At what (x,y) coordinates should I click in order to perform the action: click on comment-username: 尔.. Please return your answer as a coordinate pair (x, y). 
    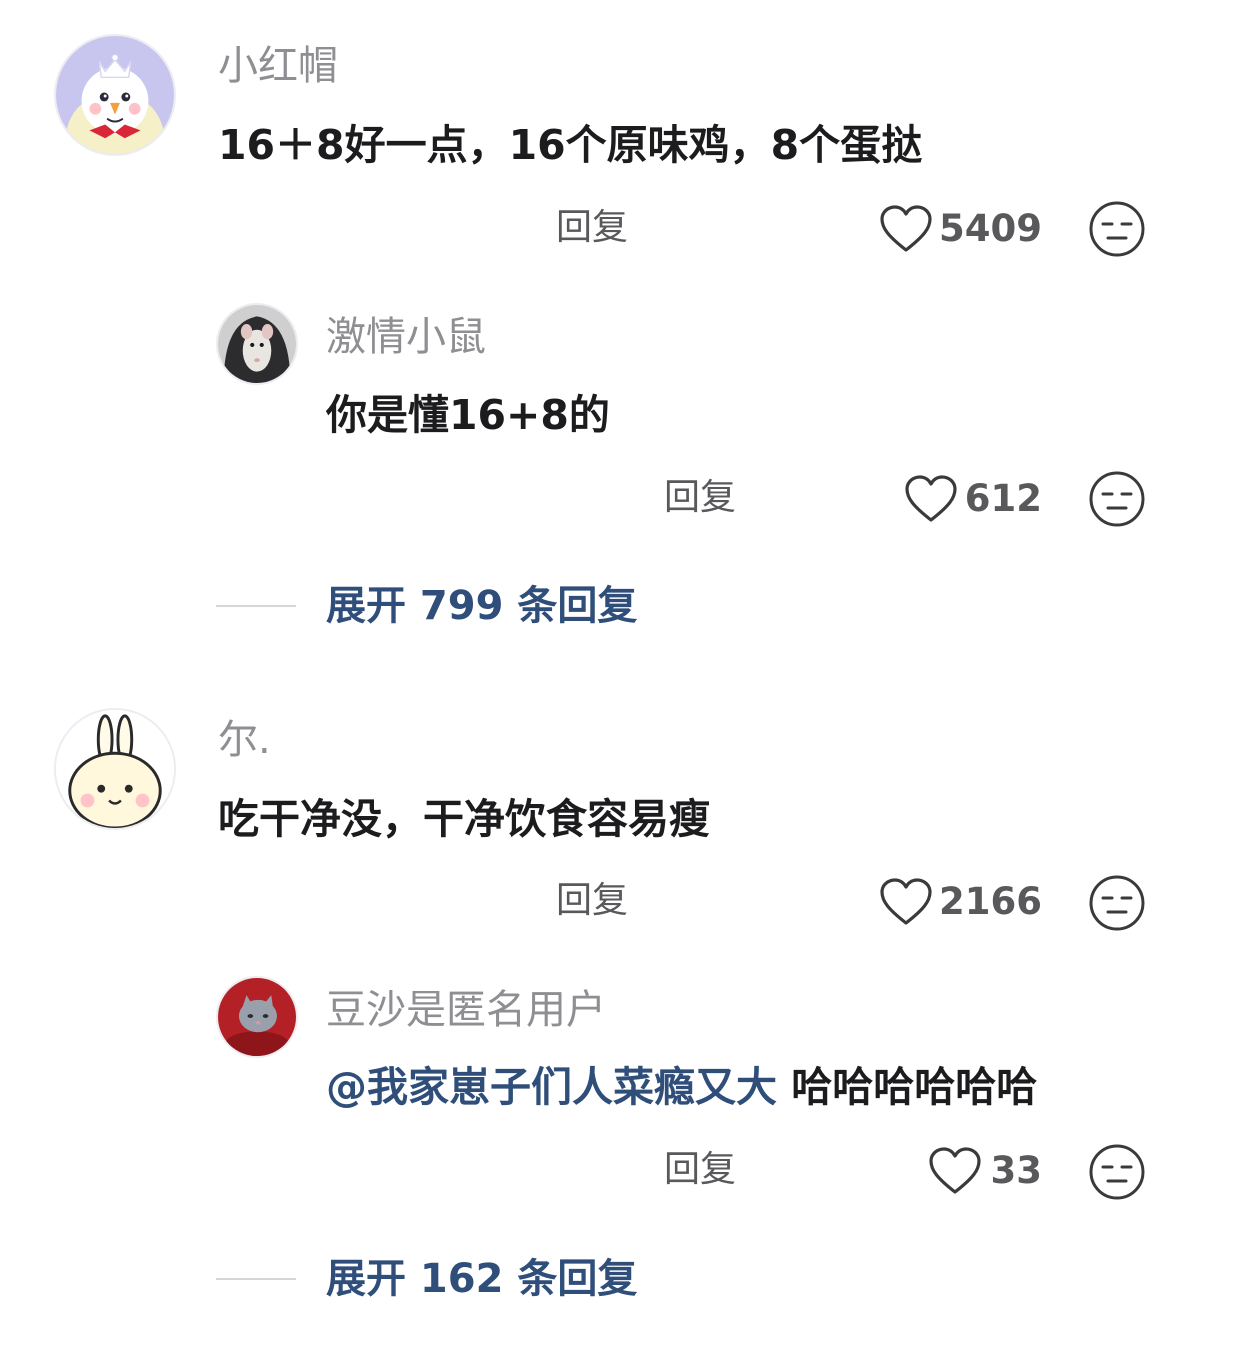
    Looking at the image, I should click on (244, 740).